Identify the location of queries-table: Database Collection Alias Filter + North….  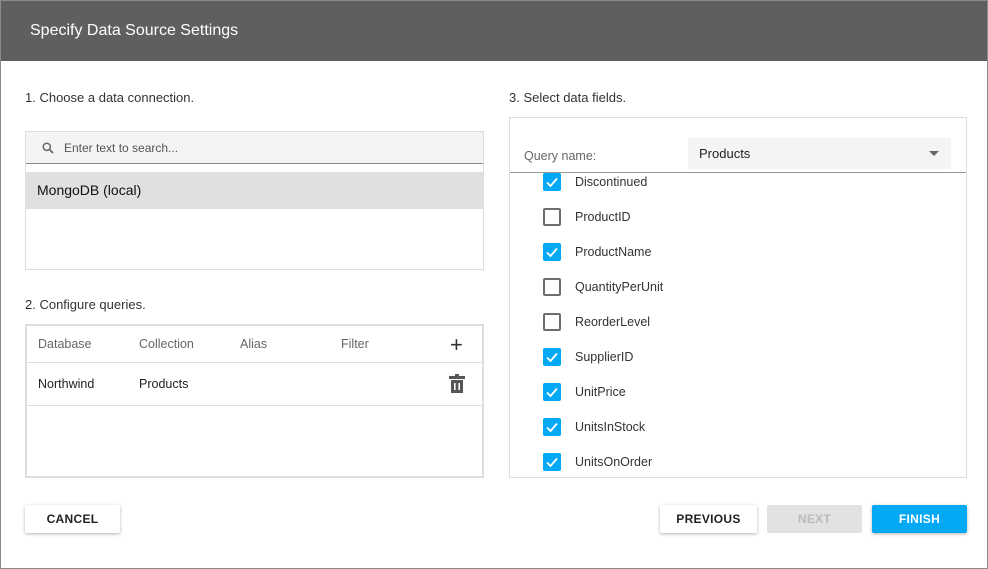
(254, 401).